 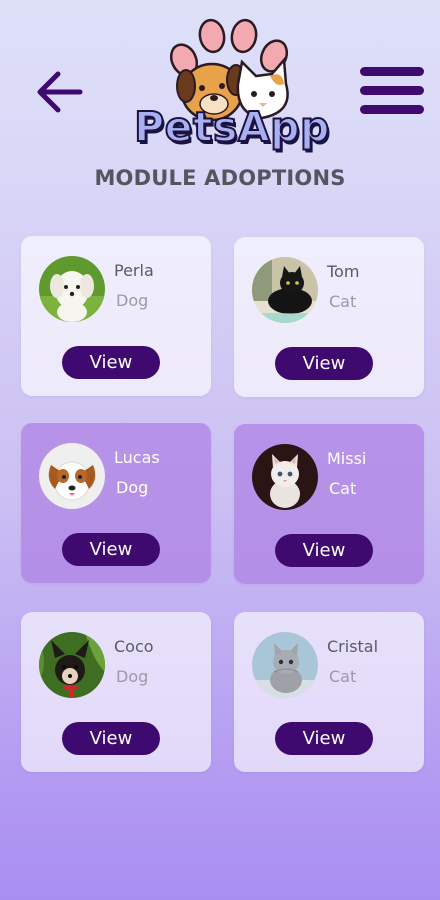 I want to click on hamburger-menu-icon, so click(x=392, y=90).